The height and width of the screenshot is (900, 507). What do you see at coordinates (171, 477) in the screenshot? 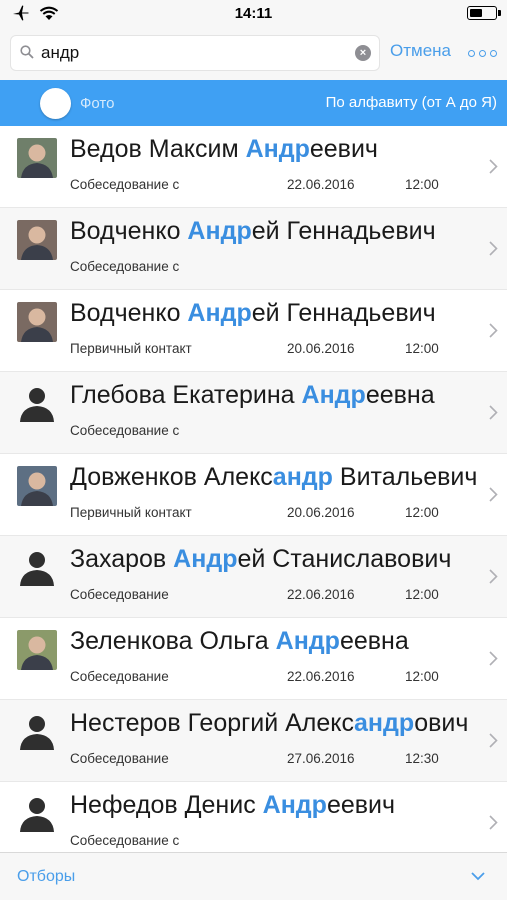
I see `contact-name-text: Довженков Алекс` at bounding box center [171, 477].